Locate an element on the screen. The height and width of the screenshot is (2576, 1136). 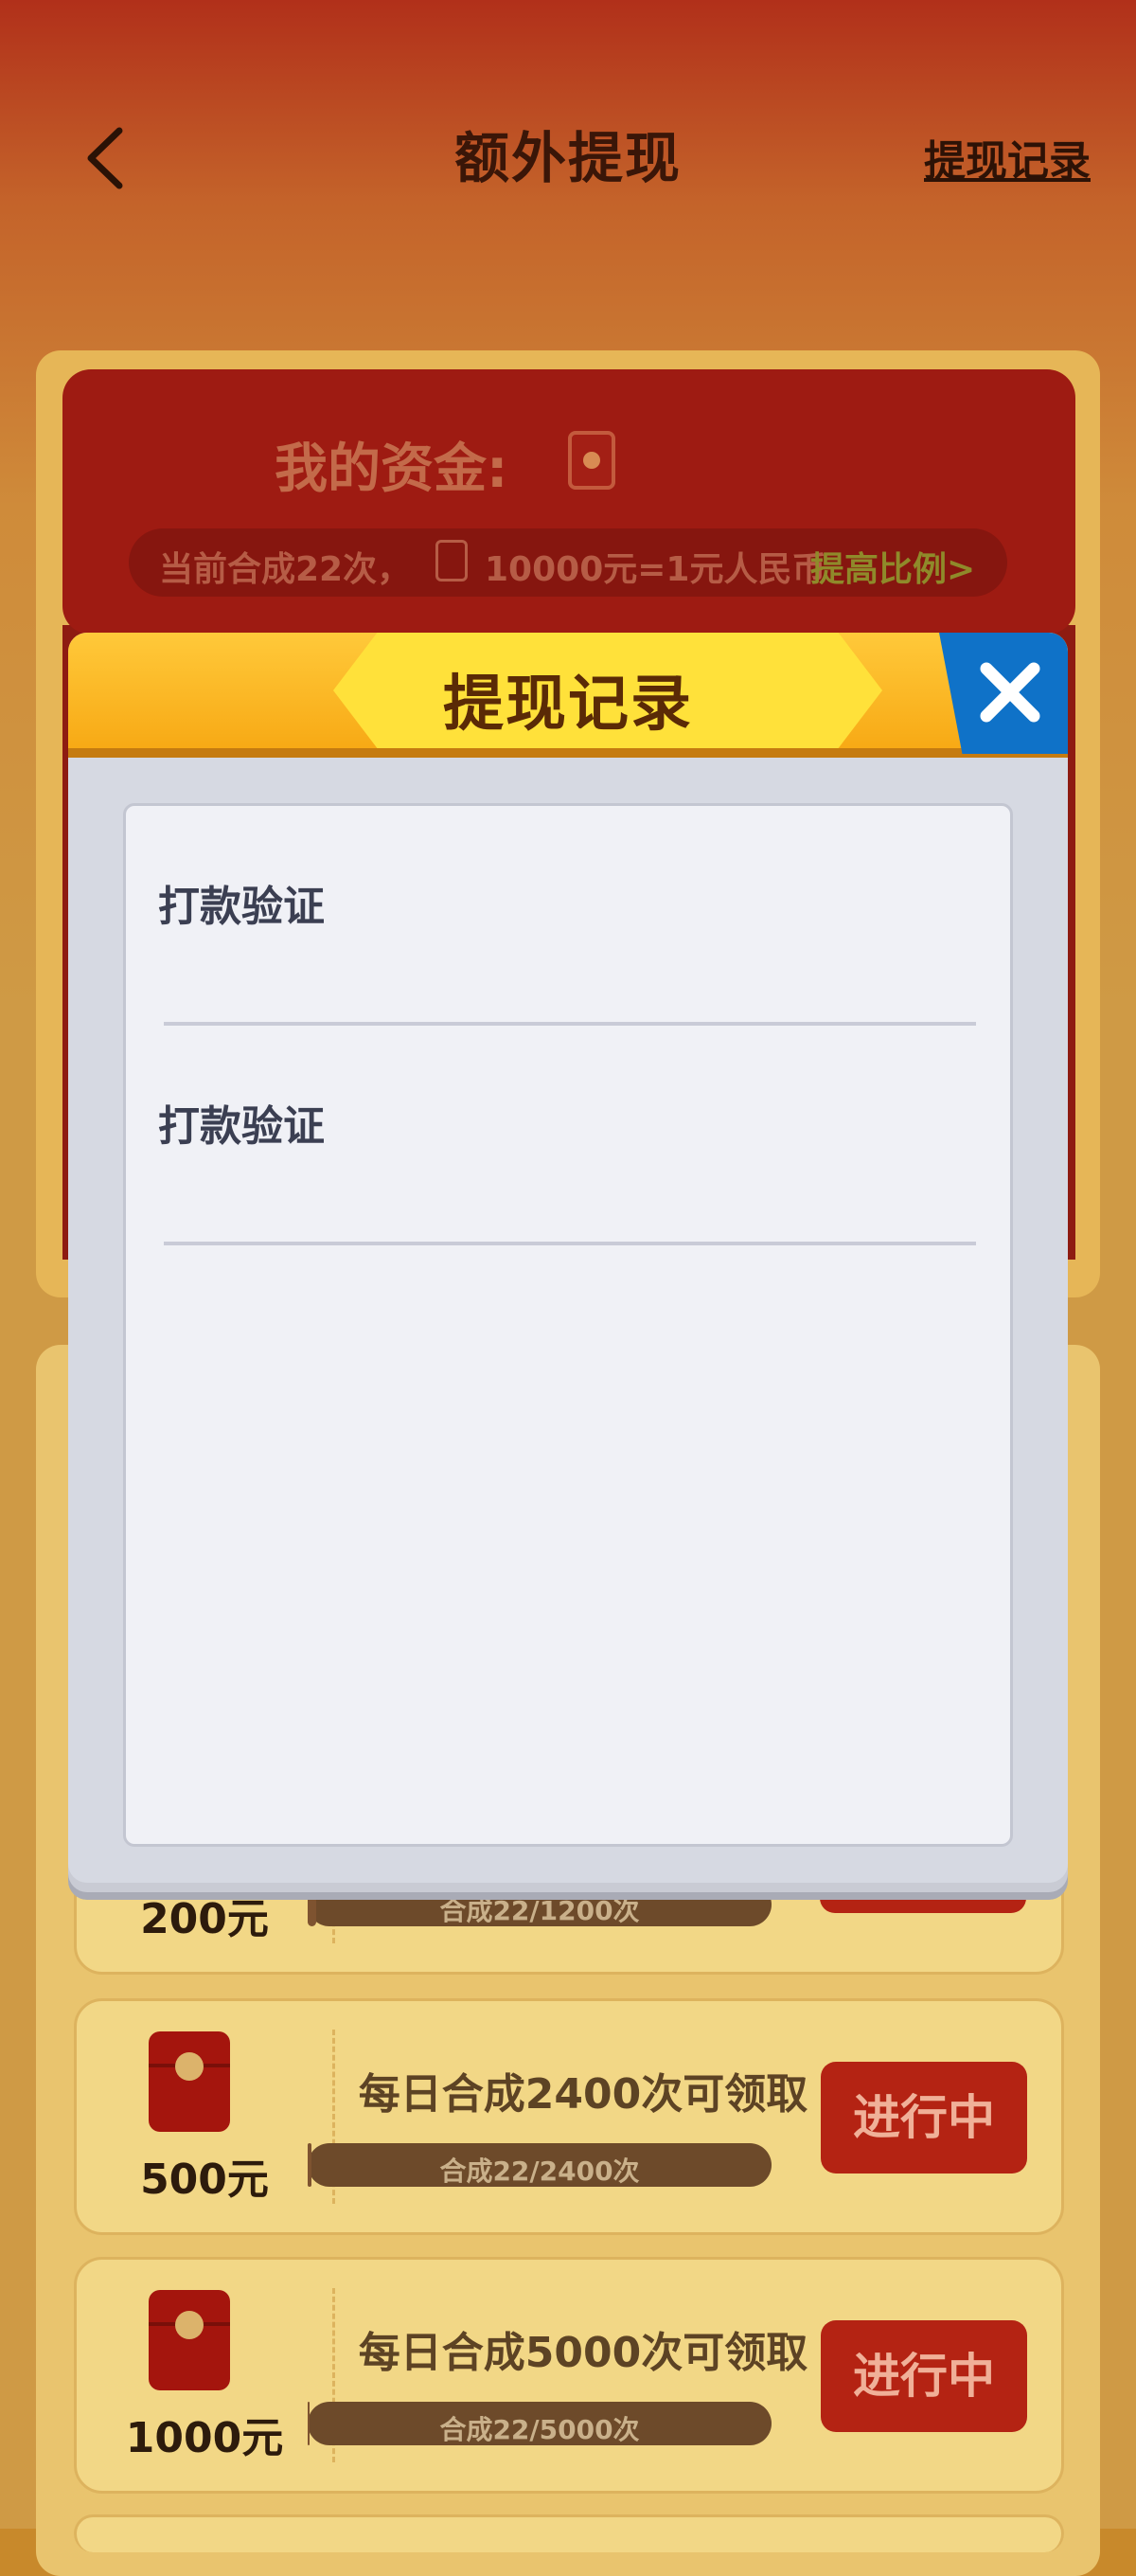
task-amount: 500元 is located at coordinates (204, 2180).